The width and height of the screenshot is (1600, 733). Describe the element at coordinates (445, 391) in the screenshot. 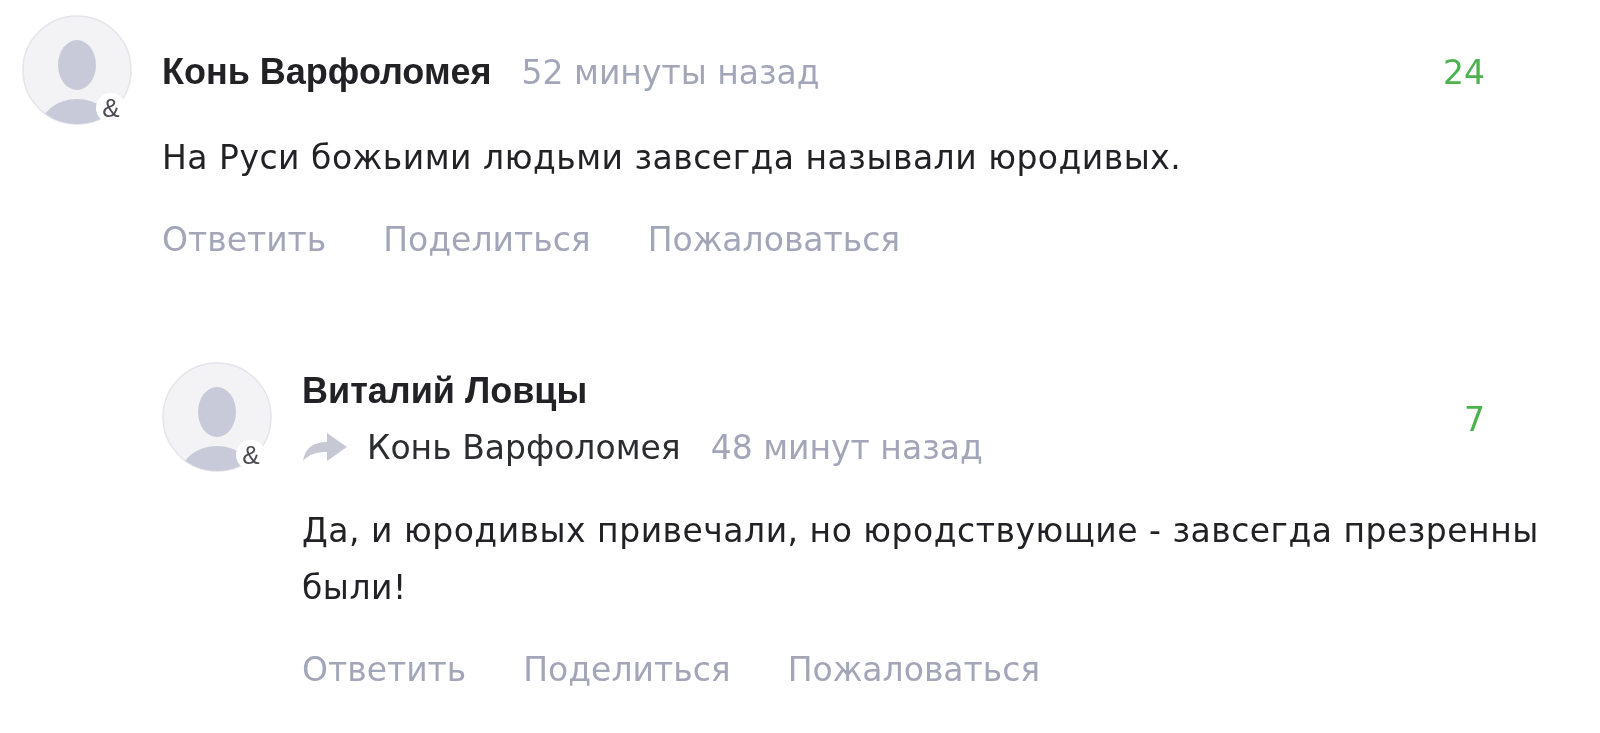

I see `author-name: Виталий Ловцы` at that location.